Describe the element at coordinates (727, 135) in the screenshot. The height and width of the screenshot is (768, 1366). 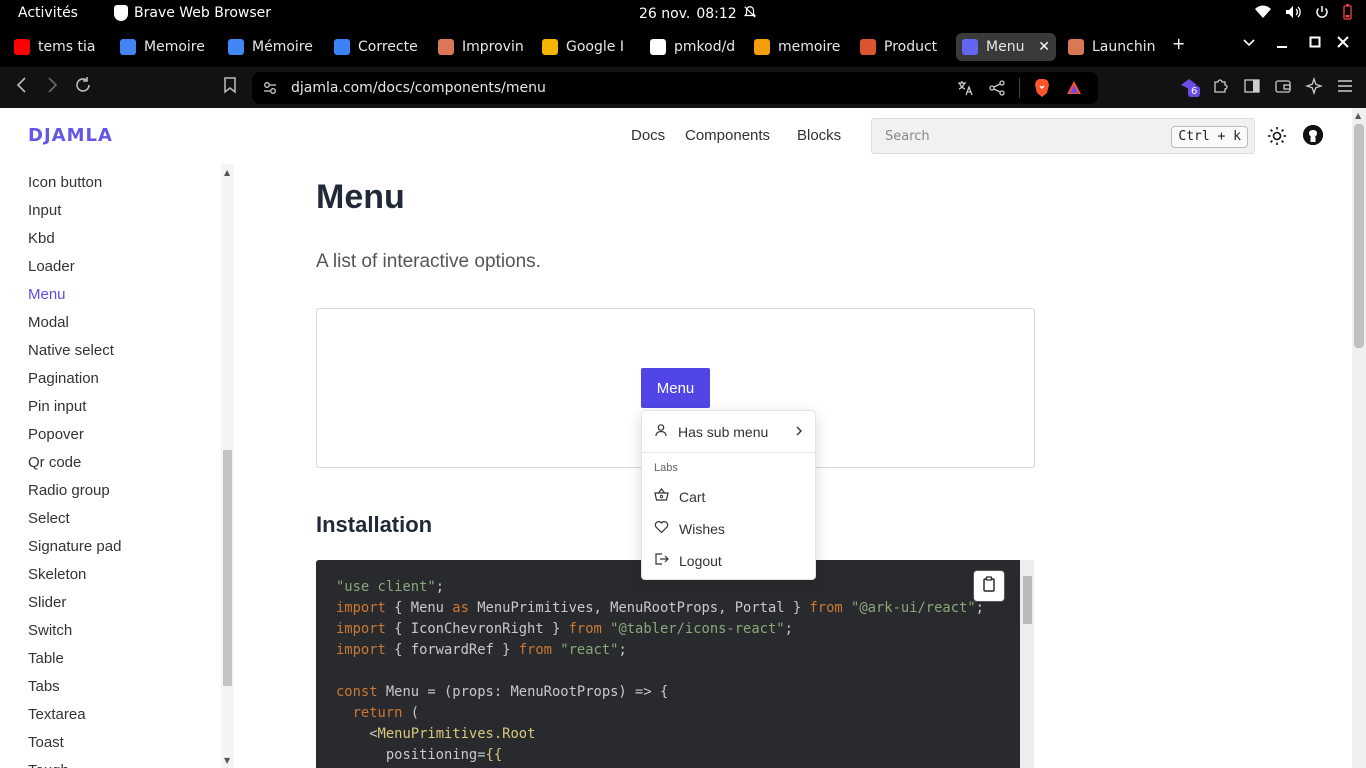
I see `nav-components-link: Components` at that location.